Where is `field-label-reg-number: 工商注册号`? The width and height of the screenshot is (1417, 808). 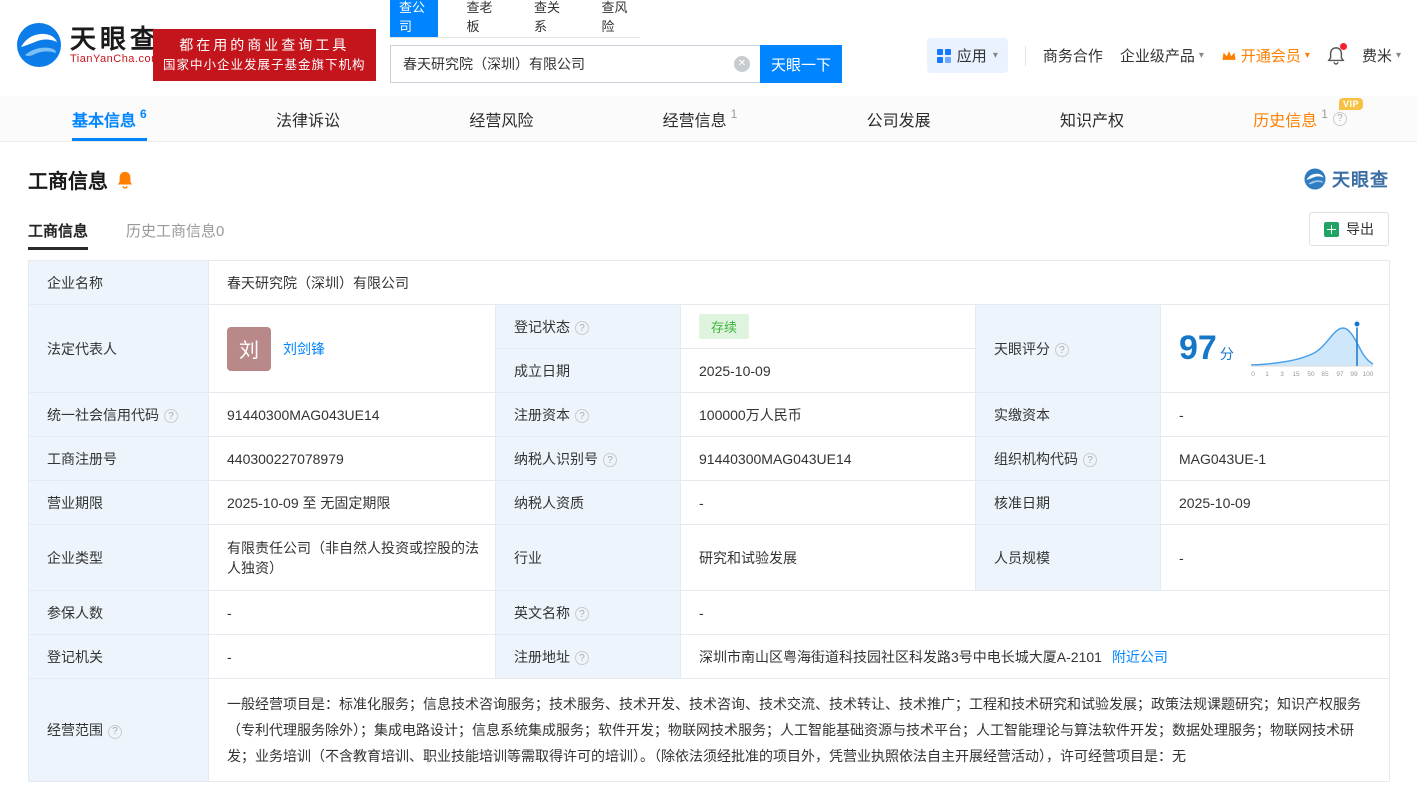 field-label-reg-number: 工商注册号 is located at coordinates (118, 458).